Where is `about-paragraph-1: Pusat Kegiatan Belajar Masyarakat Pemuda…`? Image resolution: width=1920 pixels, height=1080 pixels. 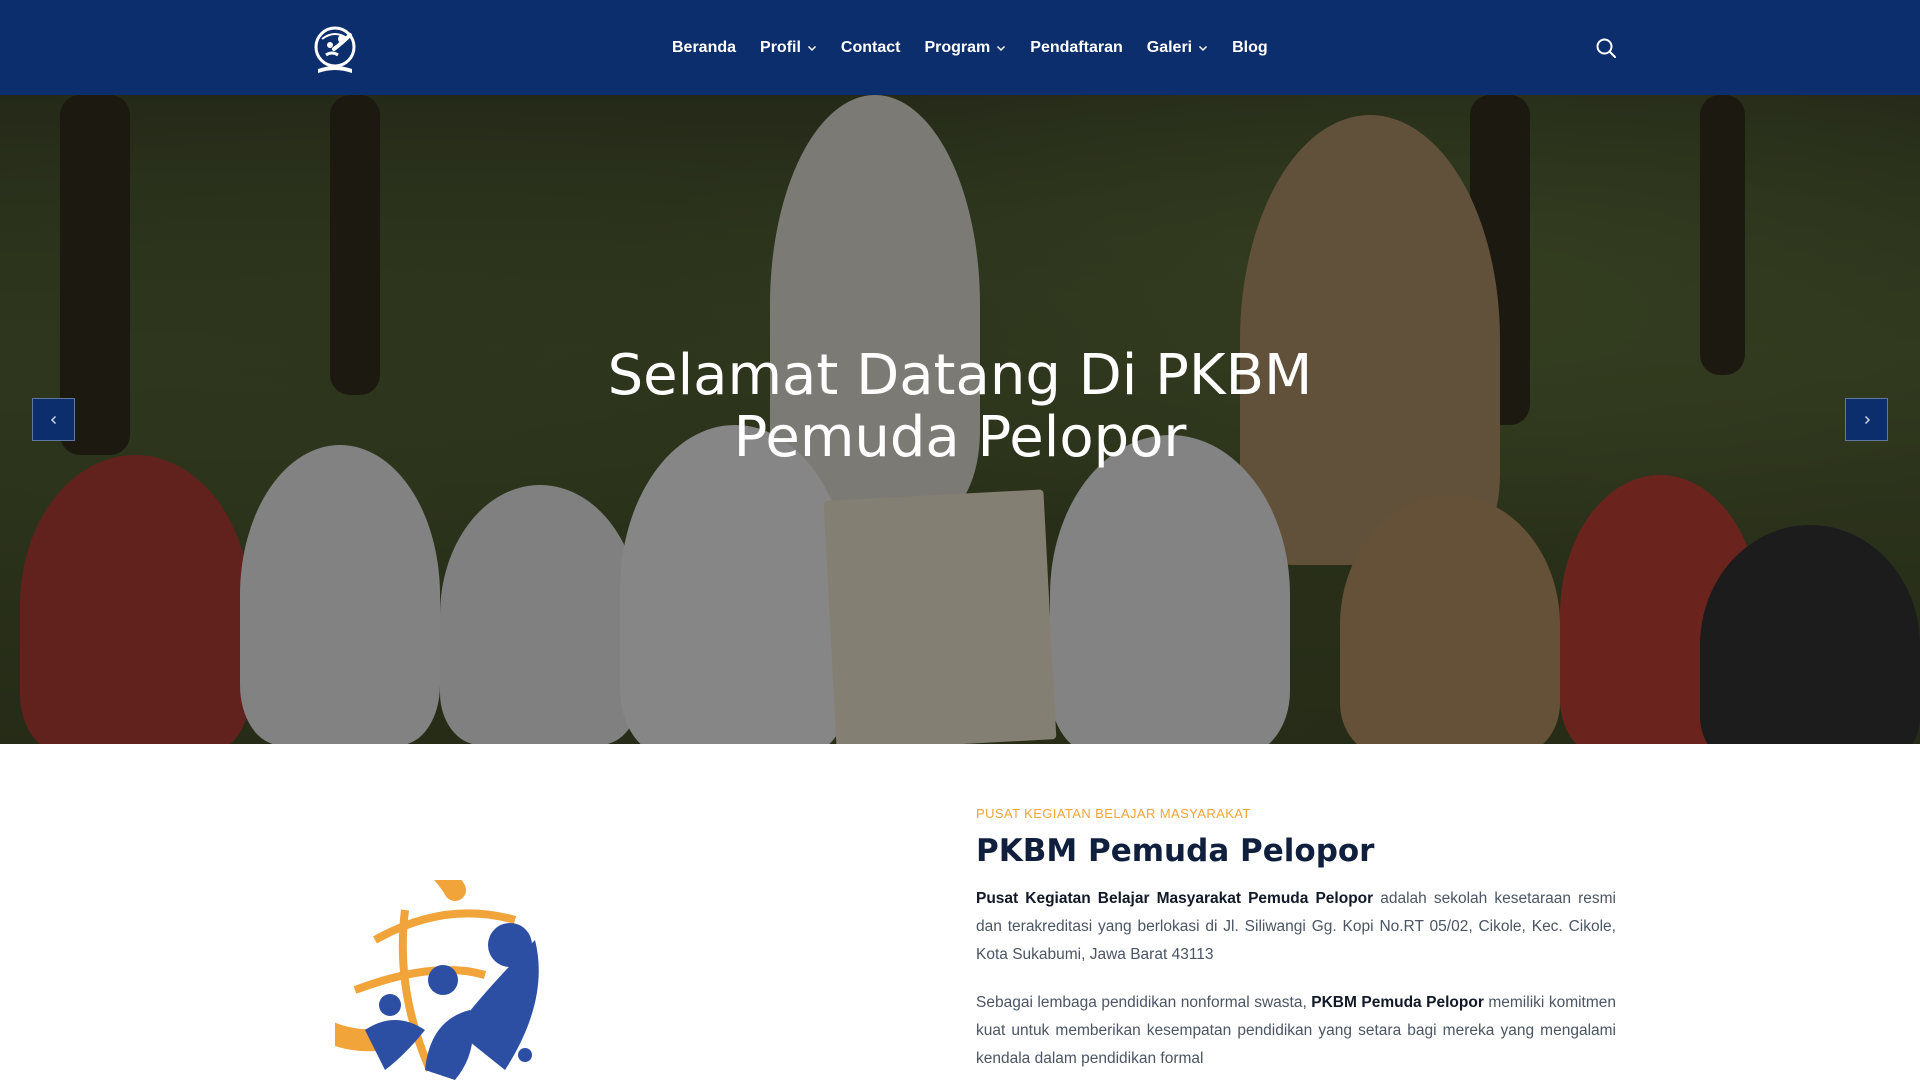 about-paragraph-1: Pusat Kegiatan Belajar Masyarakat Pemuda… is located at coordinates (1296, 927).